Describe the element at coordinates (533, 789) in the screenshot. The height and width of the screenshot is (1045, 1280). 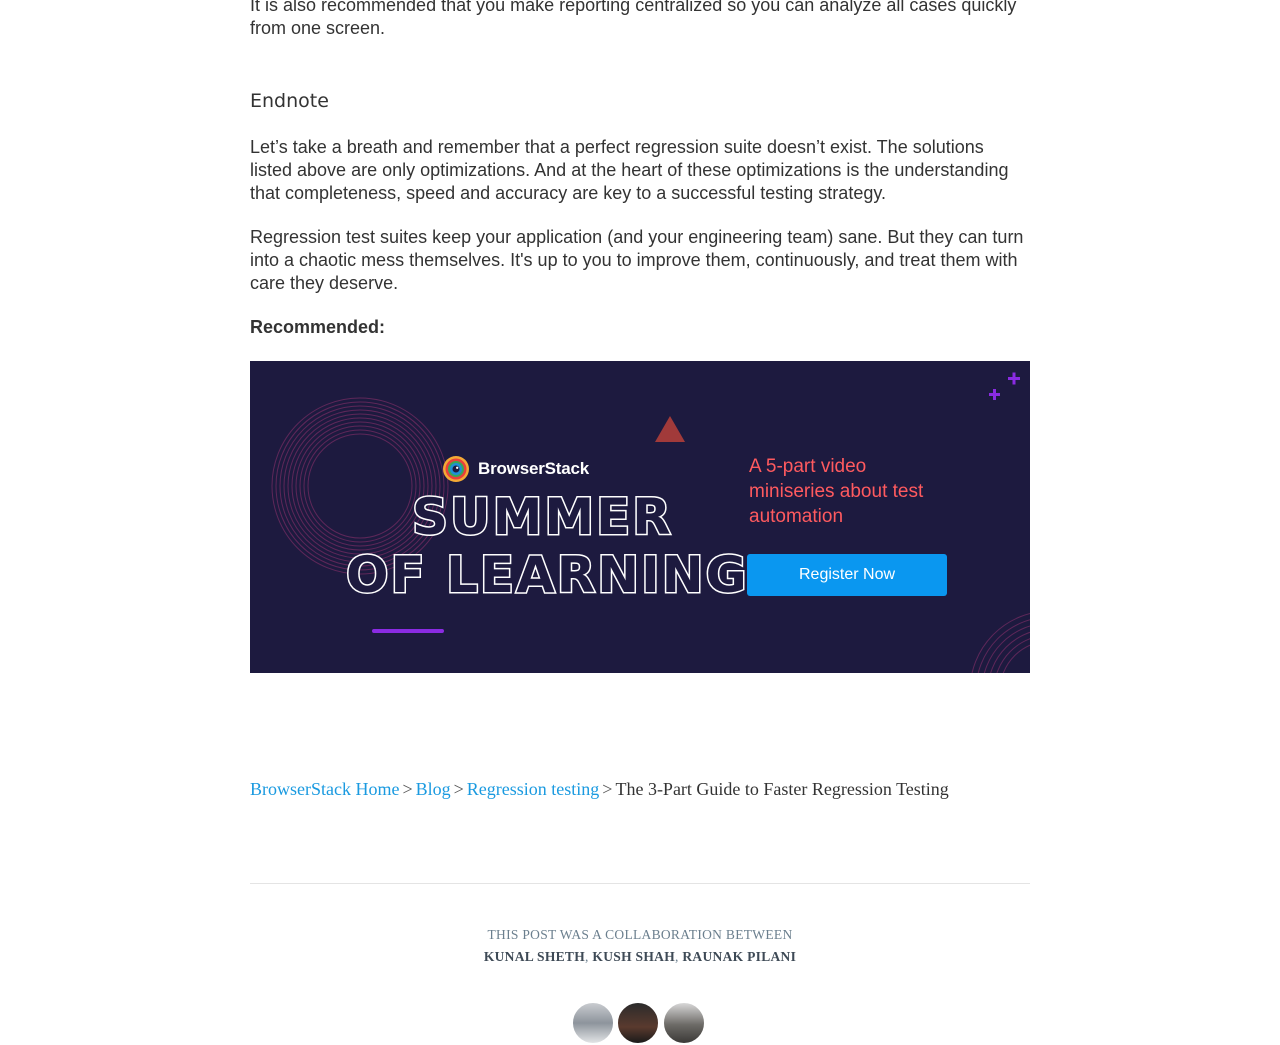
I see `breadcrumb-regression-testing: Regression testing` at that location.